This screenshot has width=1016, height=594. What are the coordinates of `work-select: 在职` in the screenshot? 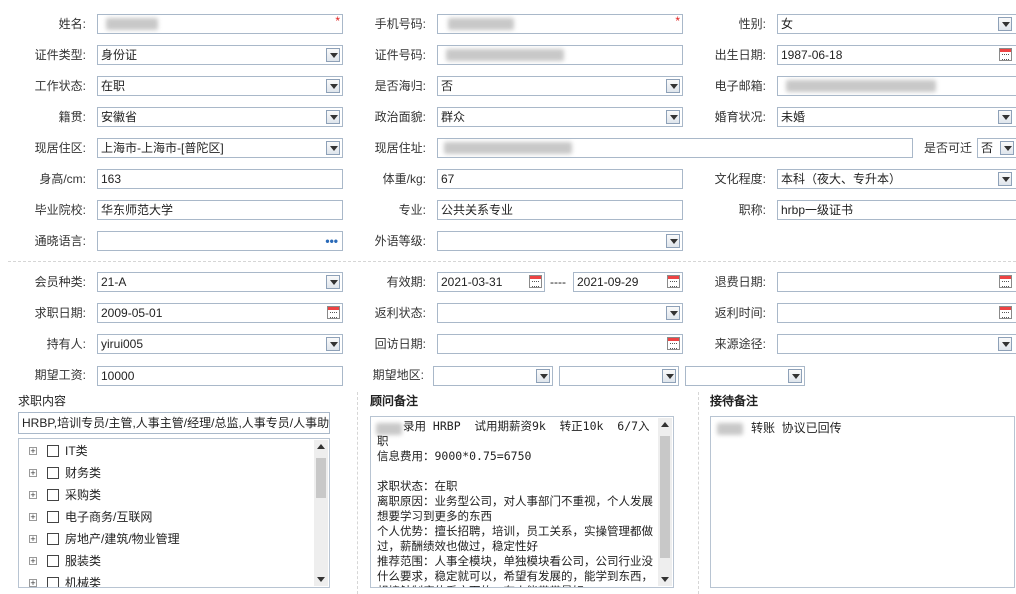 It's located at (220, 86).